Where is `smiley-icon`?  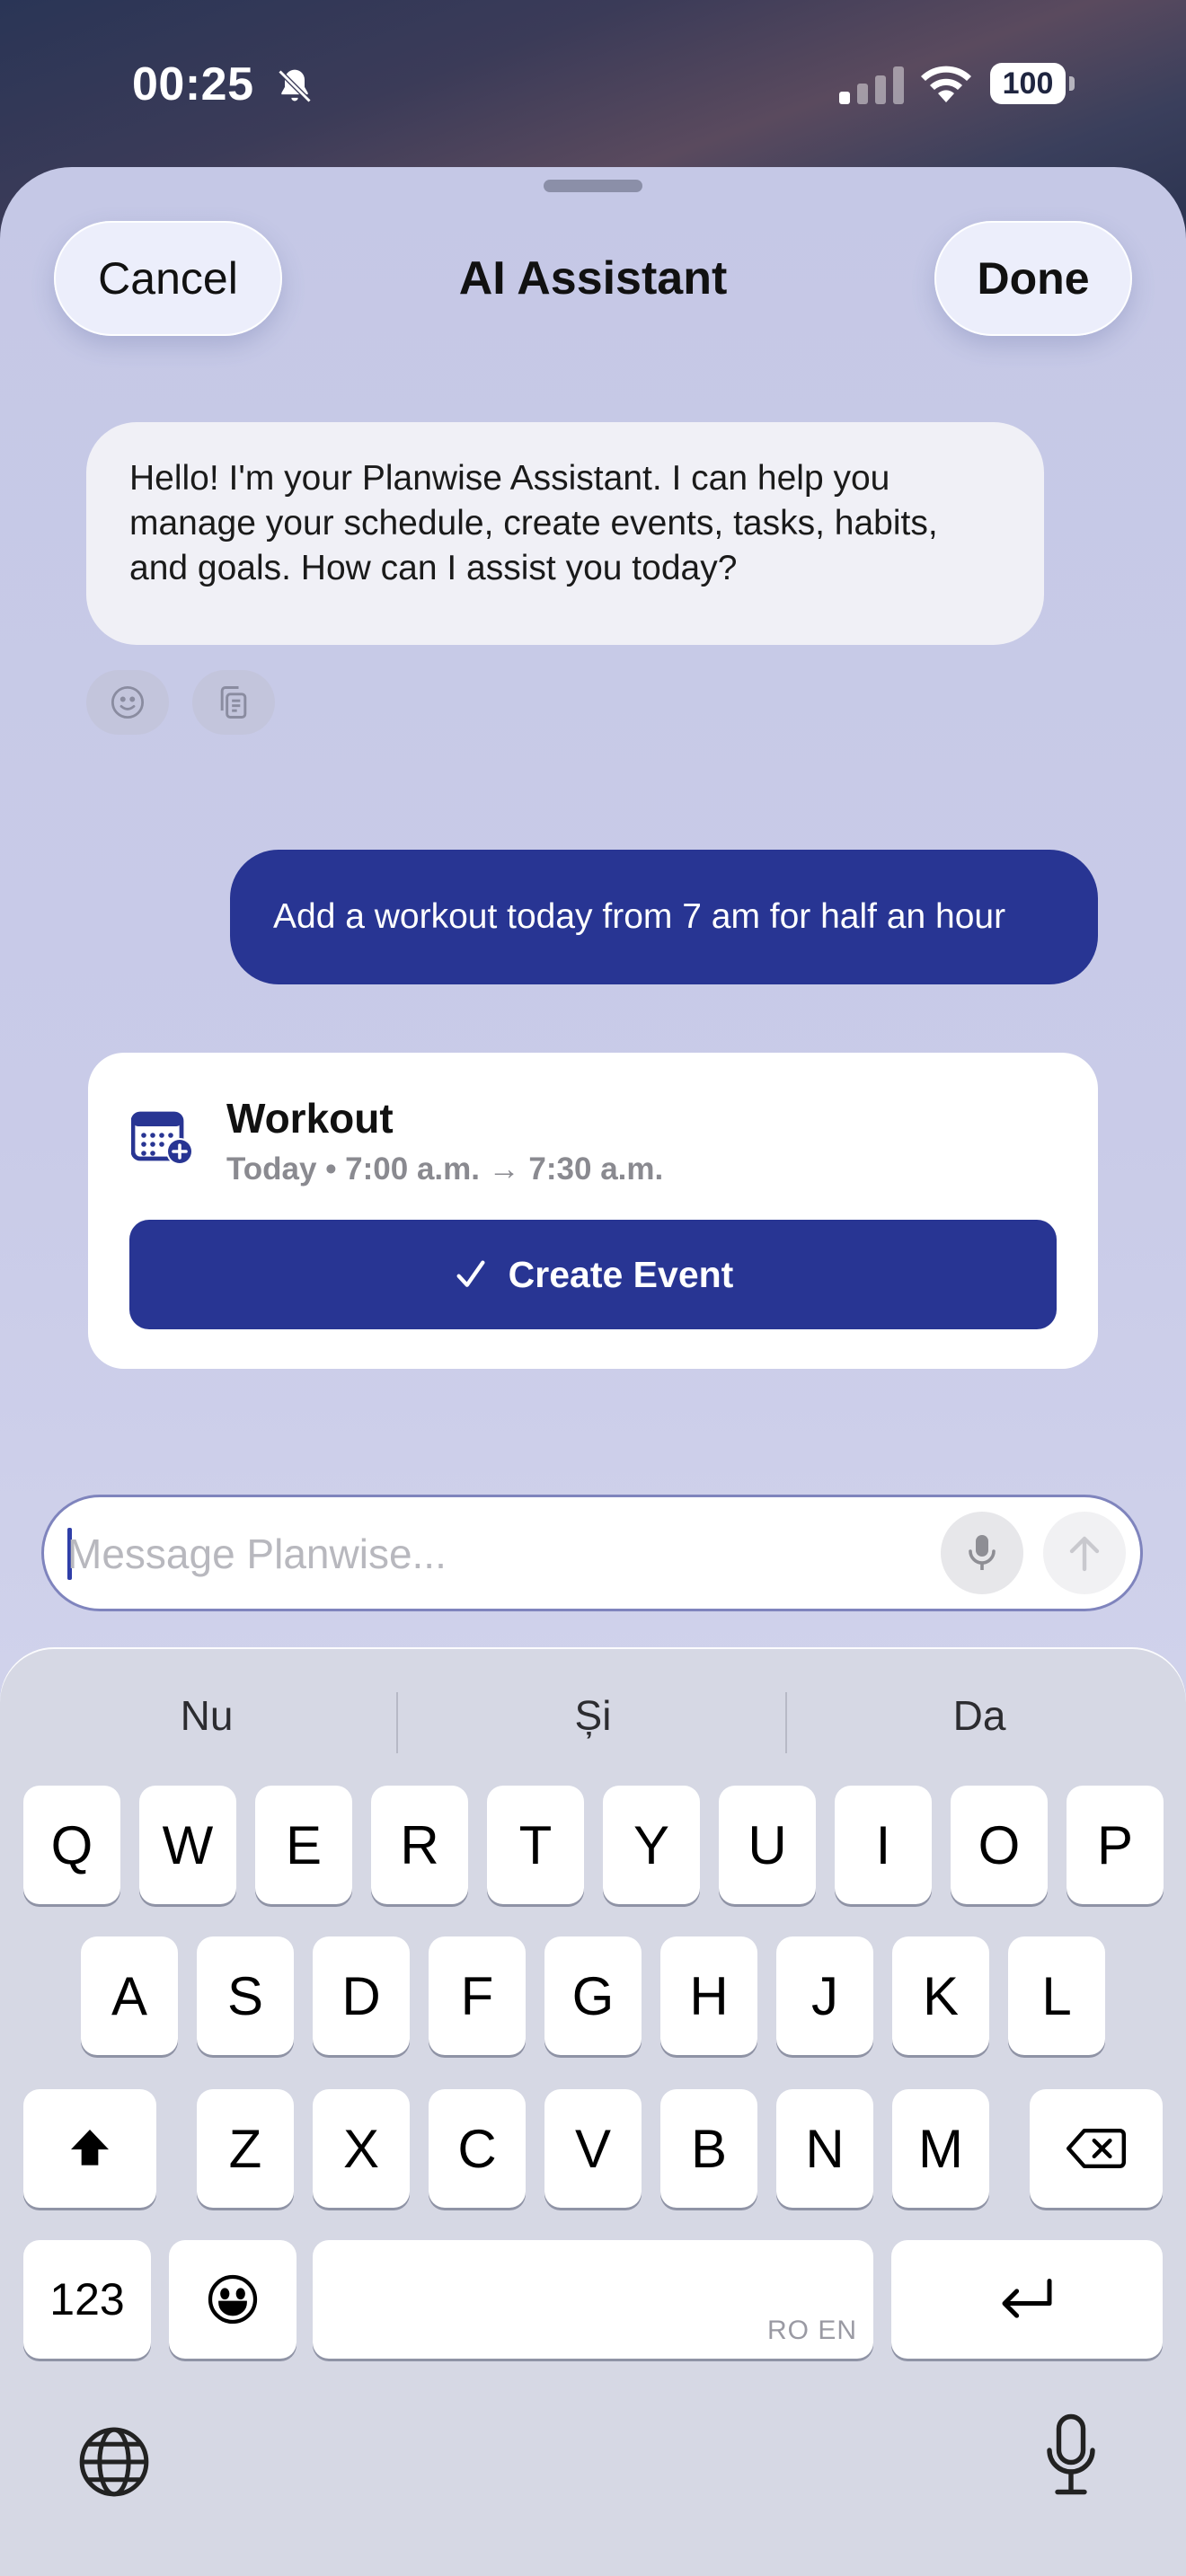
smiley-icon is located at coordinates (128, 702).